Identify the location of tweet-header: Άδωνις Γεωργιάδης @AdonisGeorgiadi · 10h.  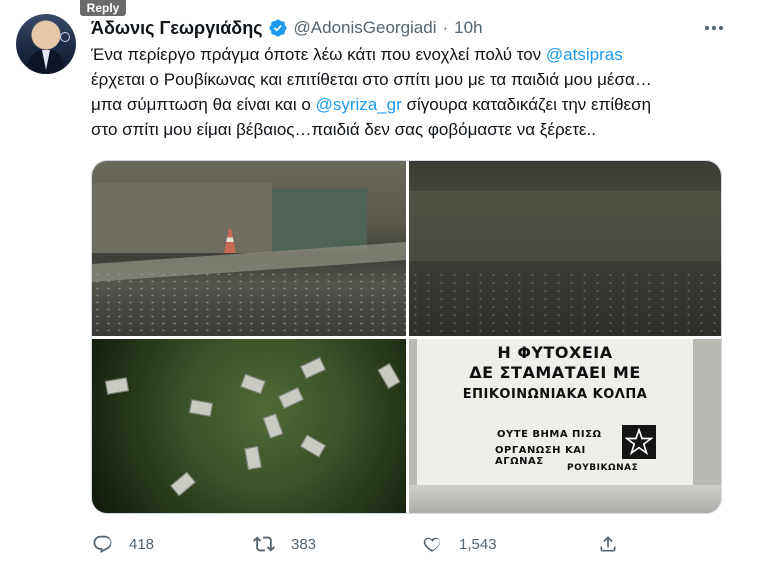
(287, 28).